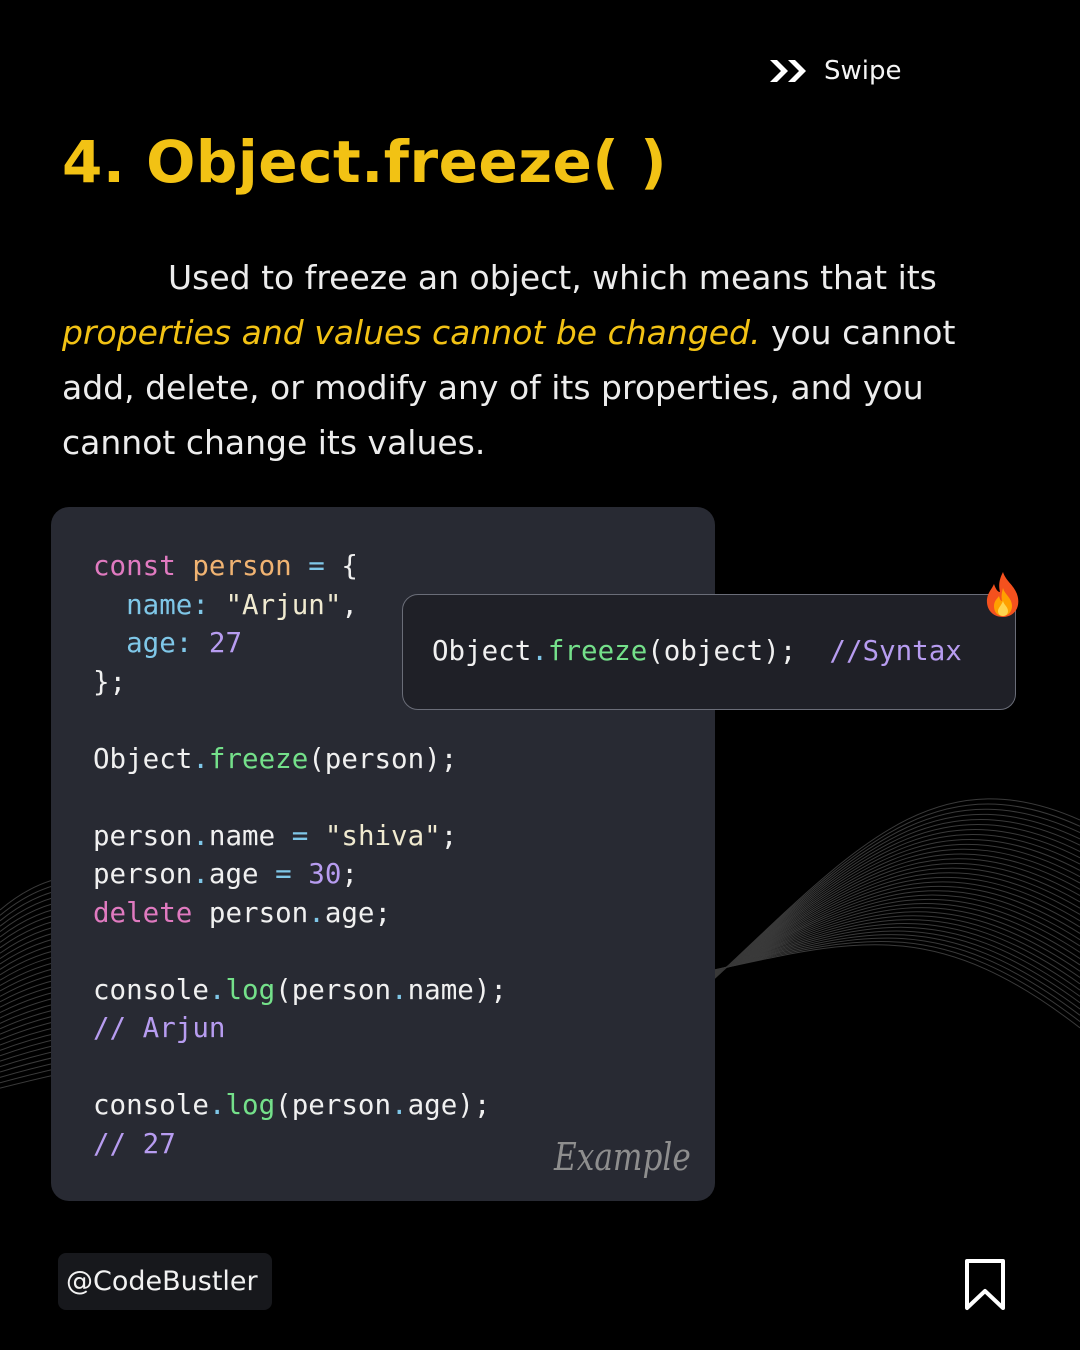 The width and height of the screenshot is (1080, 1350). I want to click on page-title: 4. Object.freeze( ), so click(365, 162).